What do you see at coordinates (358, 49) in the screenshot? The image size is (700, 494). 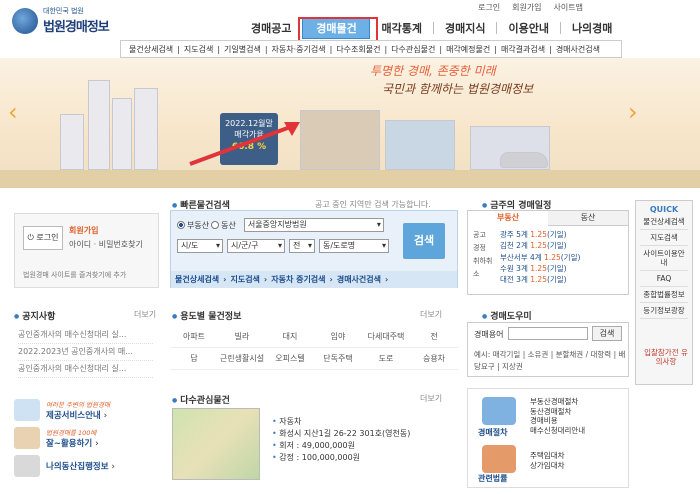 I see `subnav-item: 다수조회물건` at bounding box center [358, 49].